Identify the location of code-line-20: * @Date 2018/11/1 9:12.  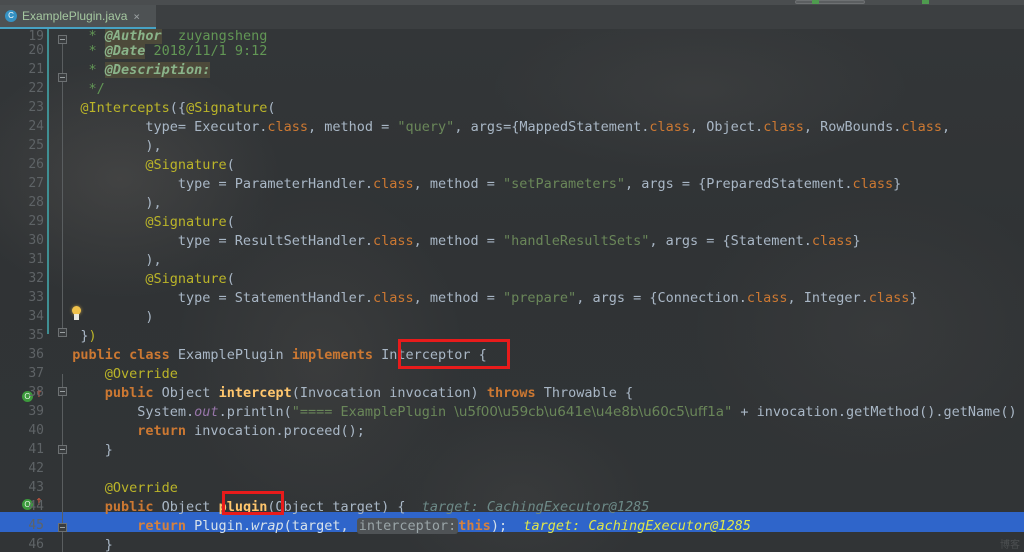
(161, 51).